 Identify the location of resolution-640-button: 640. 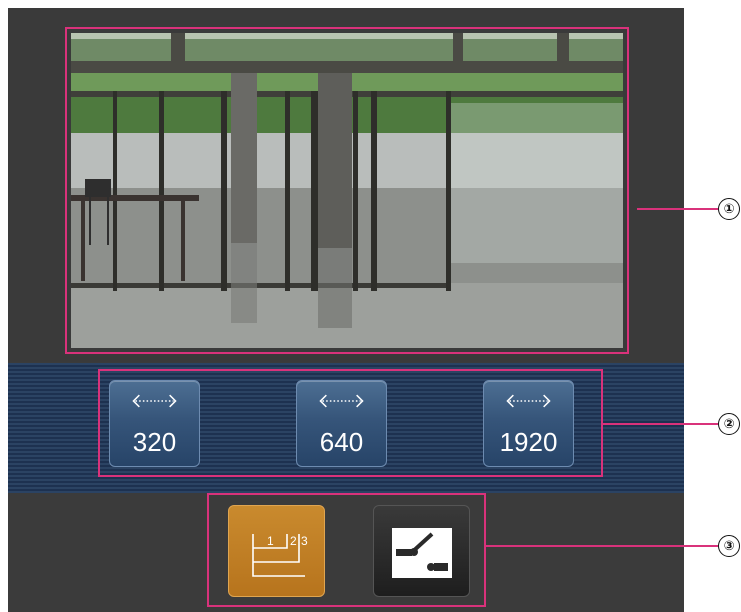
(341, 423).